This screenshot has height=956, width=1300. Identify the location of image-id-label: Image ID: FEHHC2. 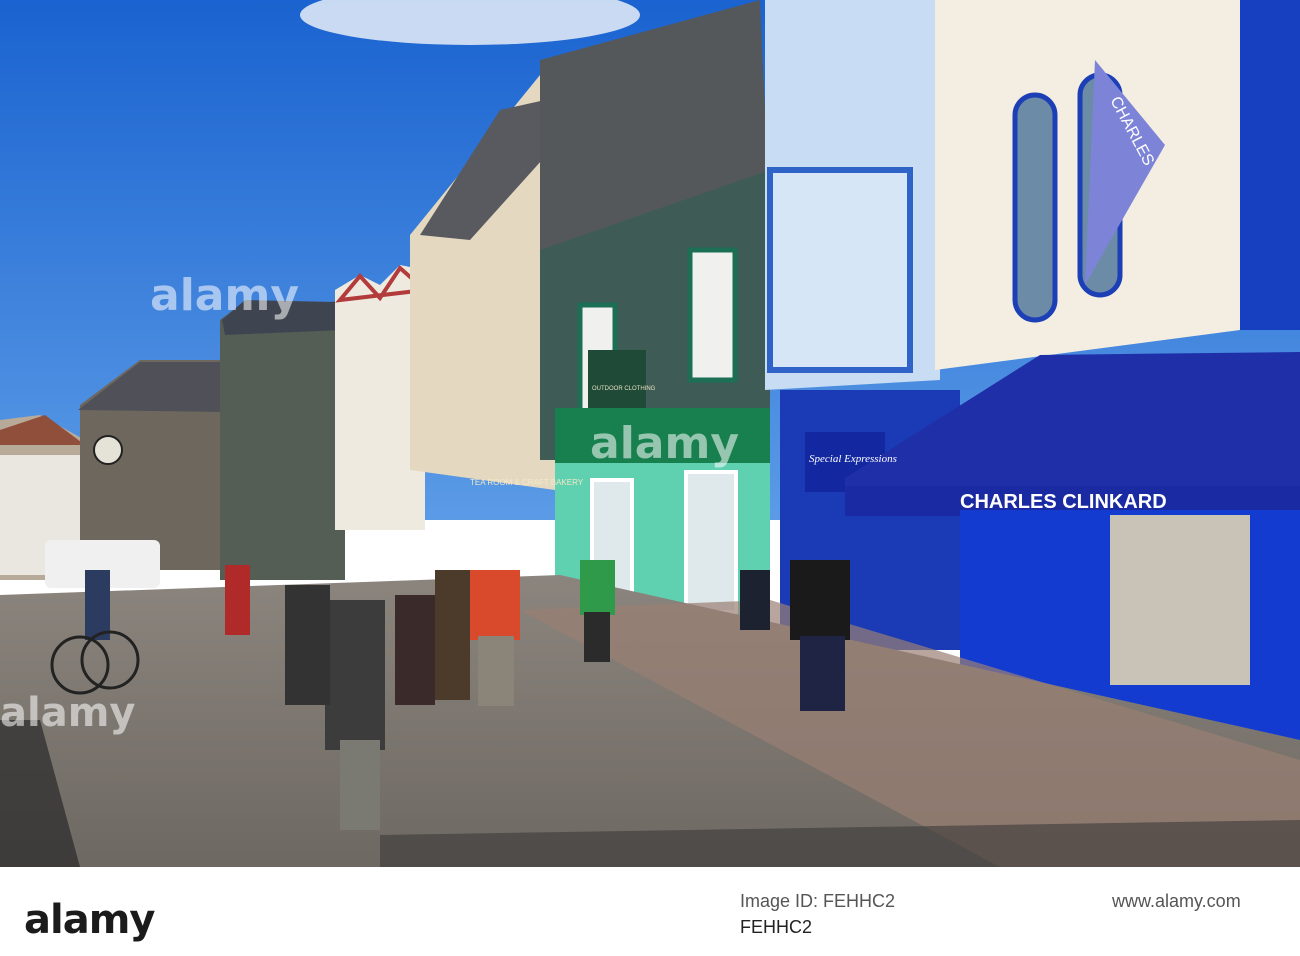
(818, 901).